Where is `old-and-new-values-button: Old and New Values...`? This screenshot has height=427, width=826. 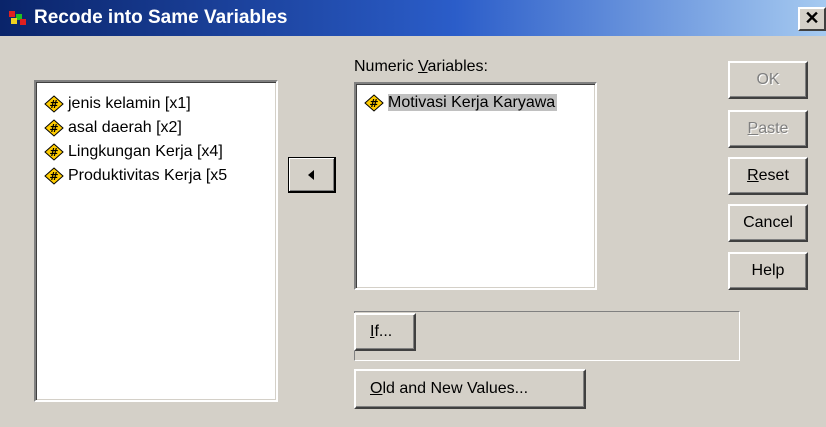 old-and-new-values-button: Old and New Values... is located at coordinates (470, 389).